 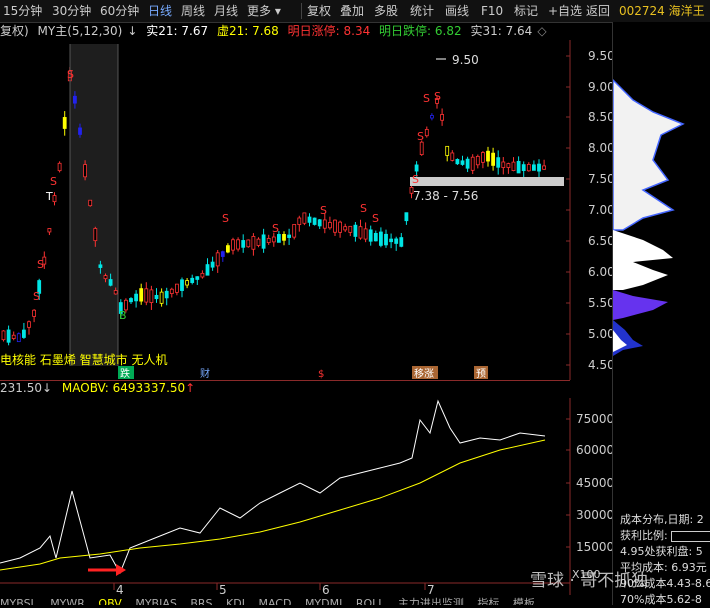 What do you see at coordinates (524, 601) in the screenshot?
I see `tab-template: 模板` at bounding box center [524, 601].